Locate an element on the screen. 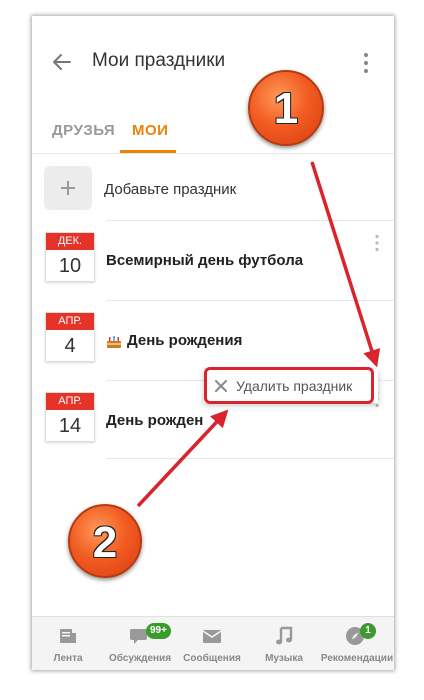  calendar-date-icon: АПР. 14 is located at coordinates (70, 417).